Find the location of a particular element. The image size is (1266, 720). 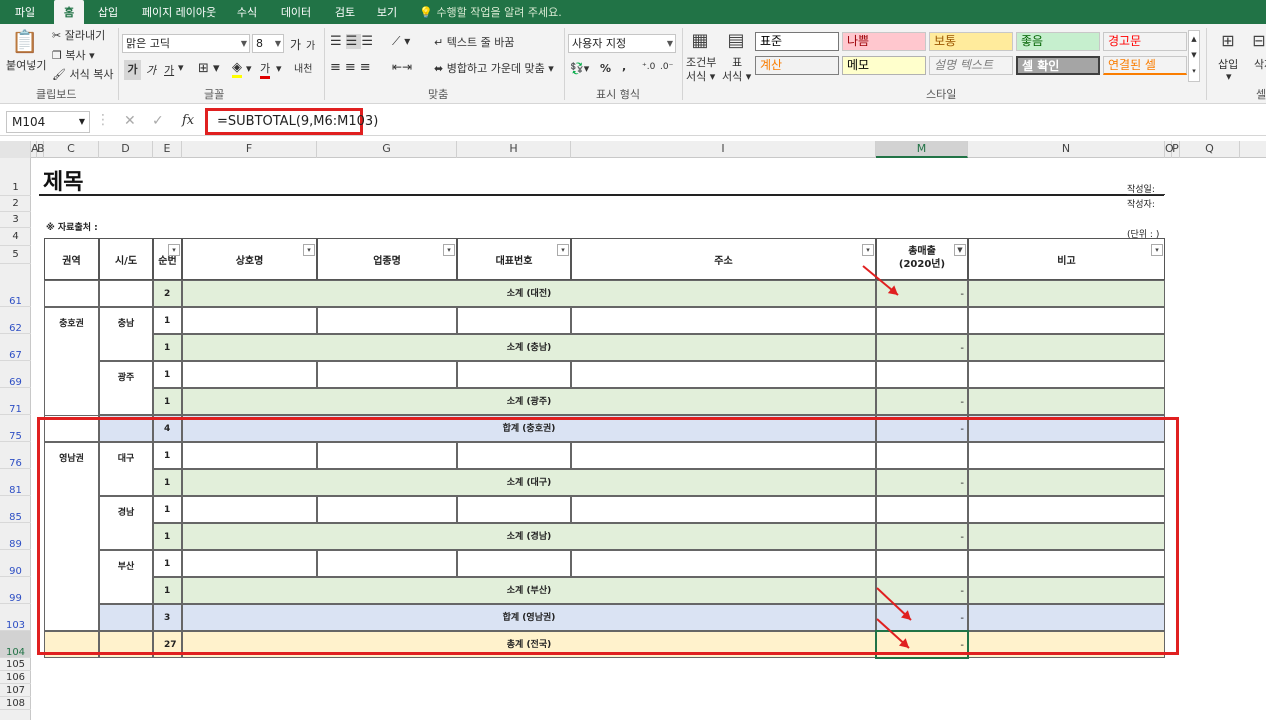

column-header-d: D is located at coordinates (126, 149).